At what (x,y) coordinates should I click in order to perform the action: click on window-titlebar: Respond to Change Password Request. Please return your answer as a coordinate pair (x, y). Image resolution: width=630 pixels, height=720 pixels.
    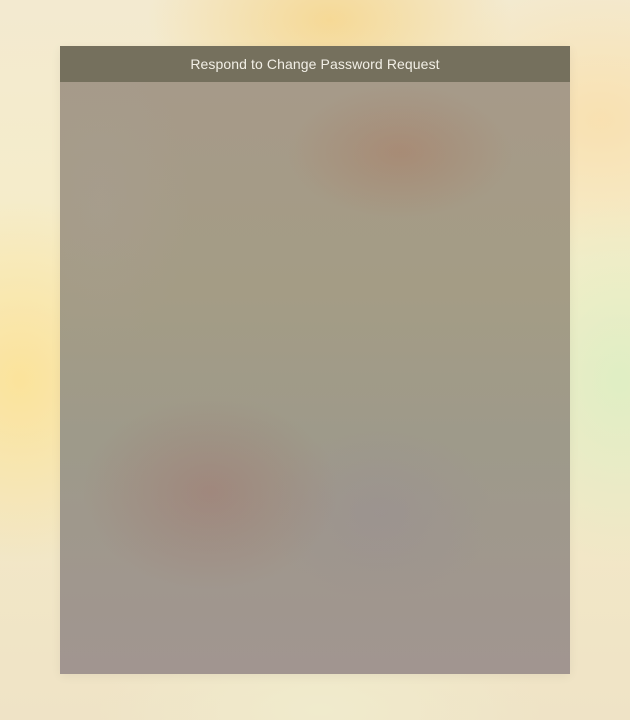
    Looking at the image, I should click on (315, 64).